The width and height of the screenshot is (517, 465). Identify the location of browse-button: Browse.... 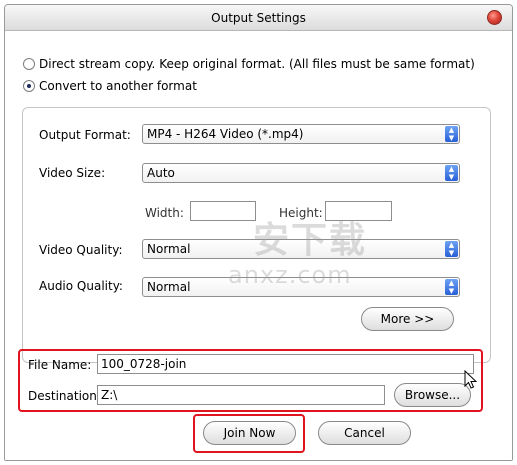
(432, 395).